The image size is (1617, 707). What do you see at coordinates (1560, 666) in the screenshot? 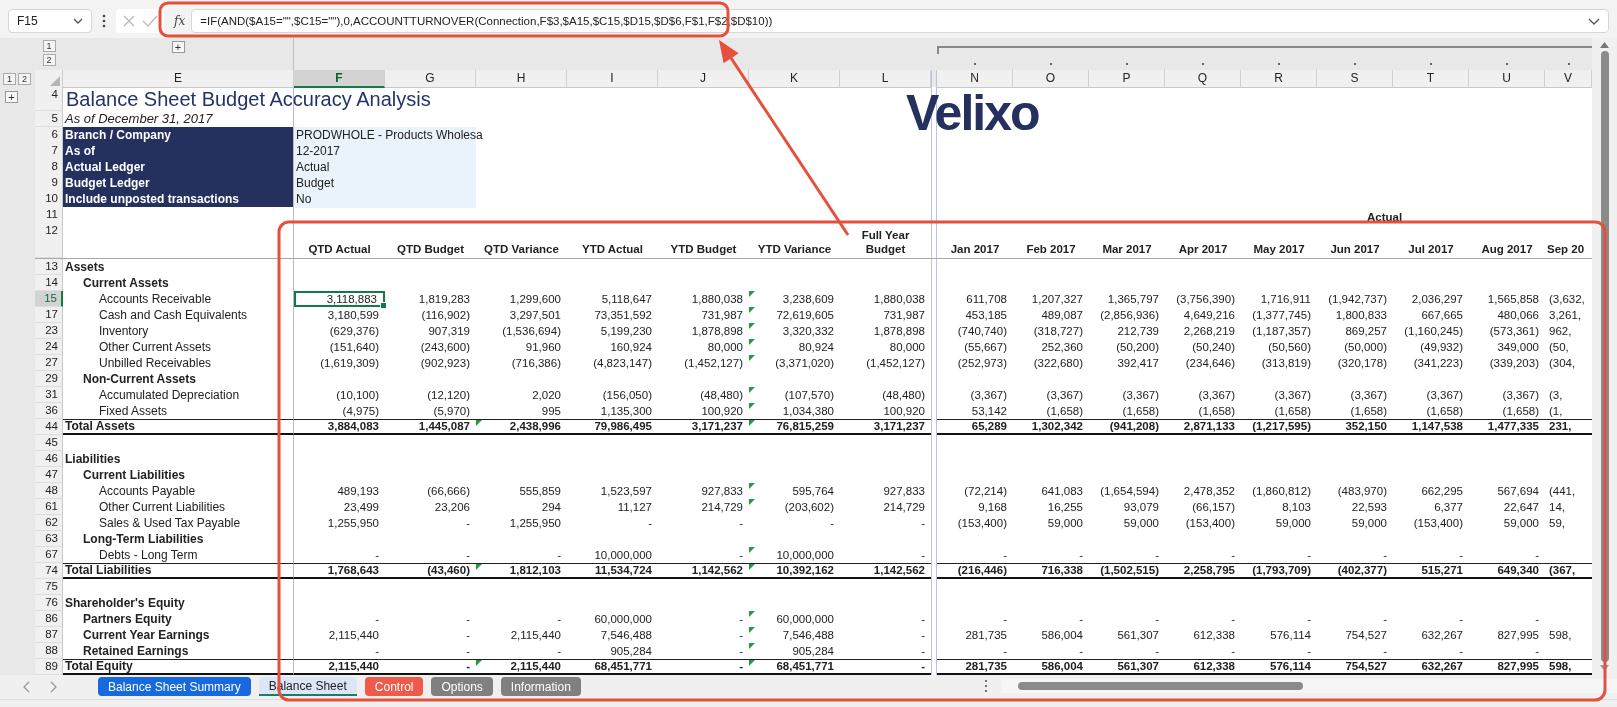
I see `table-cell: 598,` at bounding box center [1560, 666].